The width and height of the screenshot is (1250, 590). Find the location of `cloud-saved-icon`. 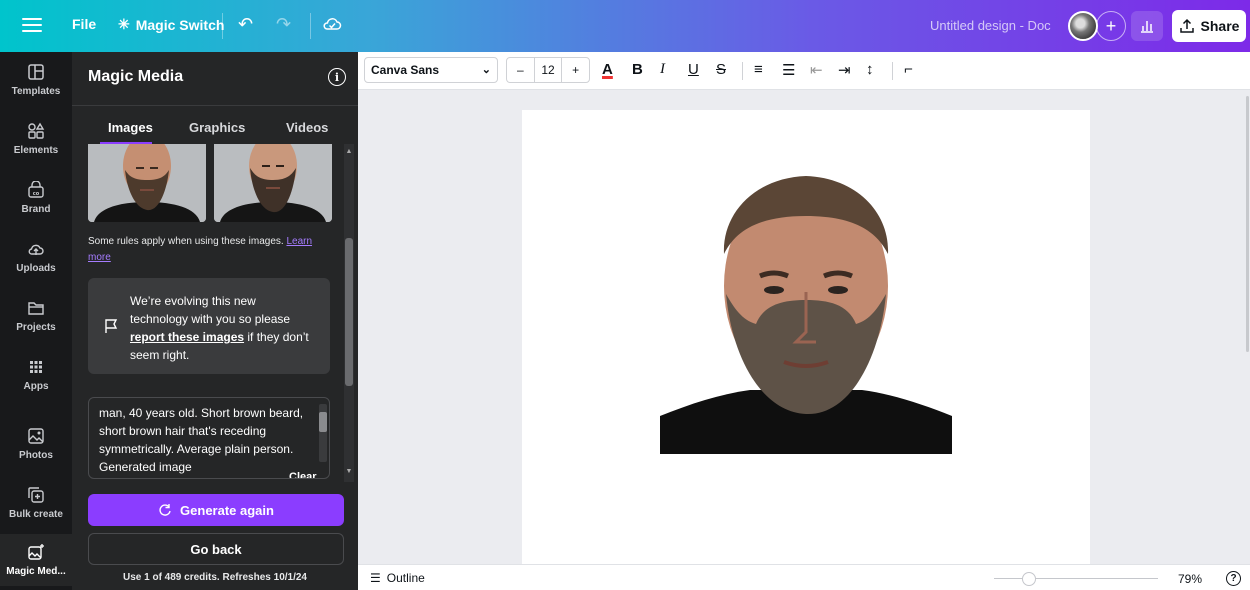

cloud-saved-icon is located at coordinates (332, 26).